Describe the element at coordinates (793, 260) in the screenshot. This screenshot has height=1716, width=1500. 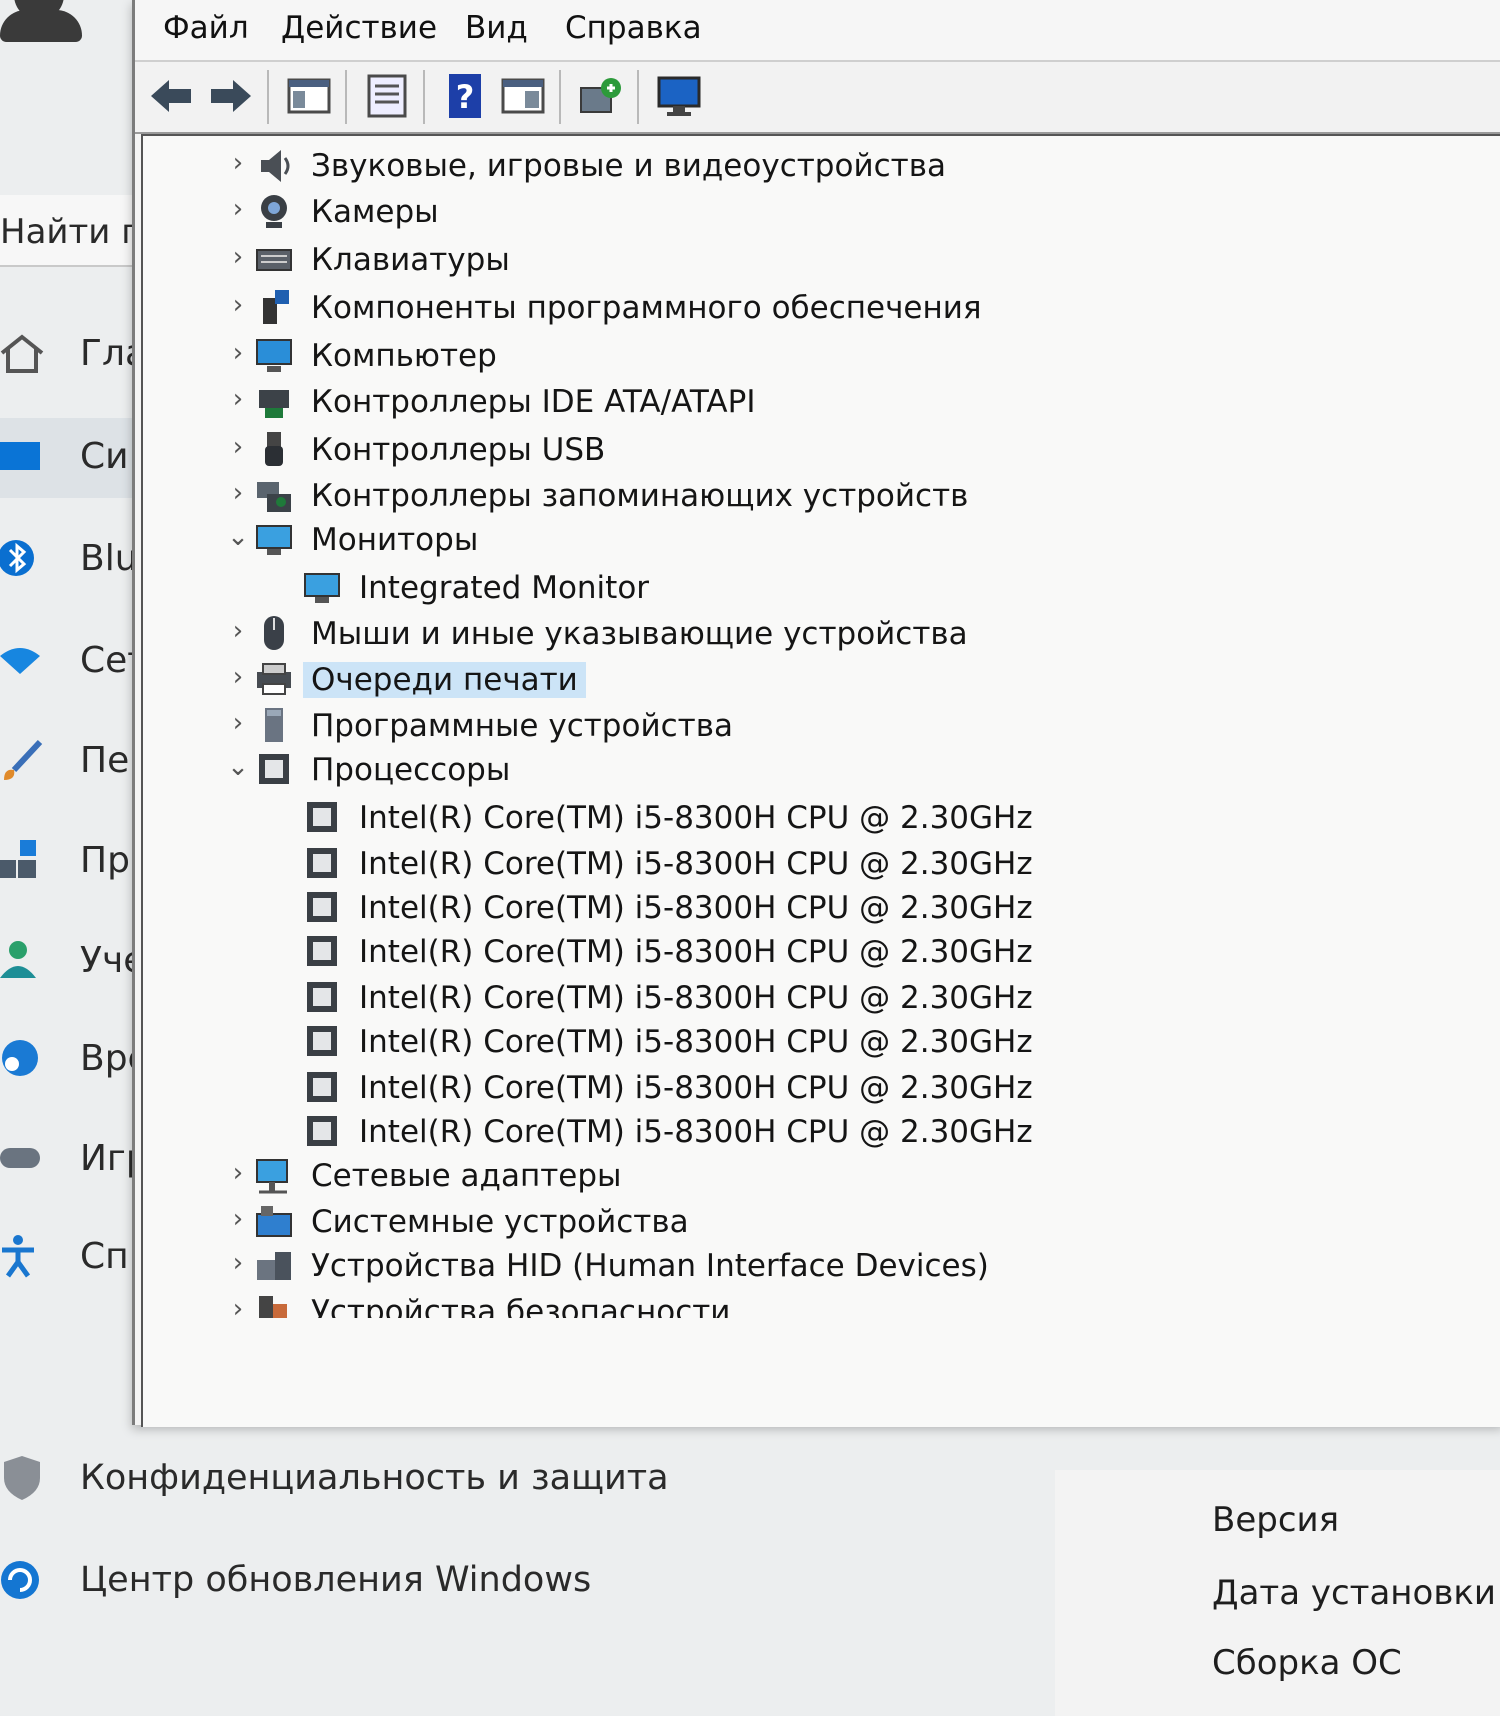
I see `tree-category-2: › Клавиатуры` at that location.